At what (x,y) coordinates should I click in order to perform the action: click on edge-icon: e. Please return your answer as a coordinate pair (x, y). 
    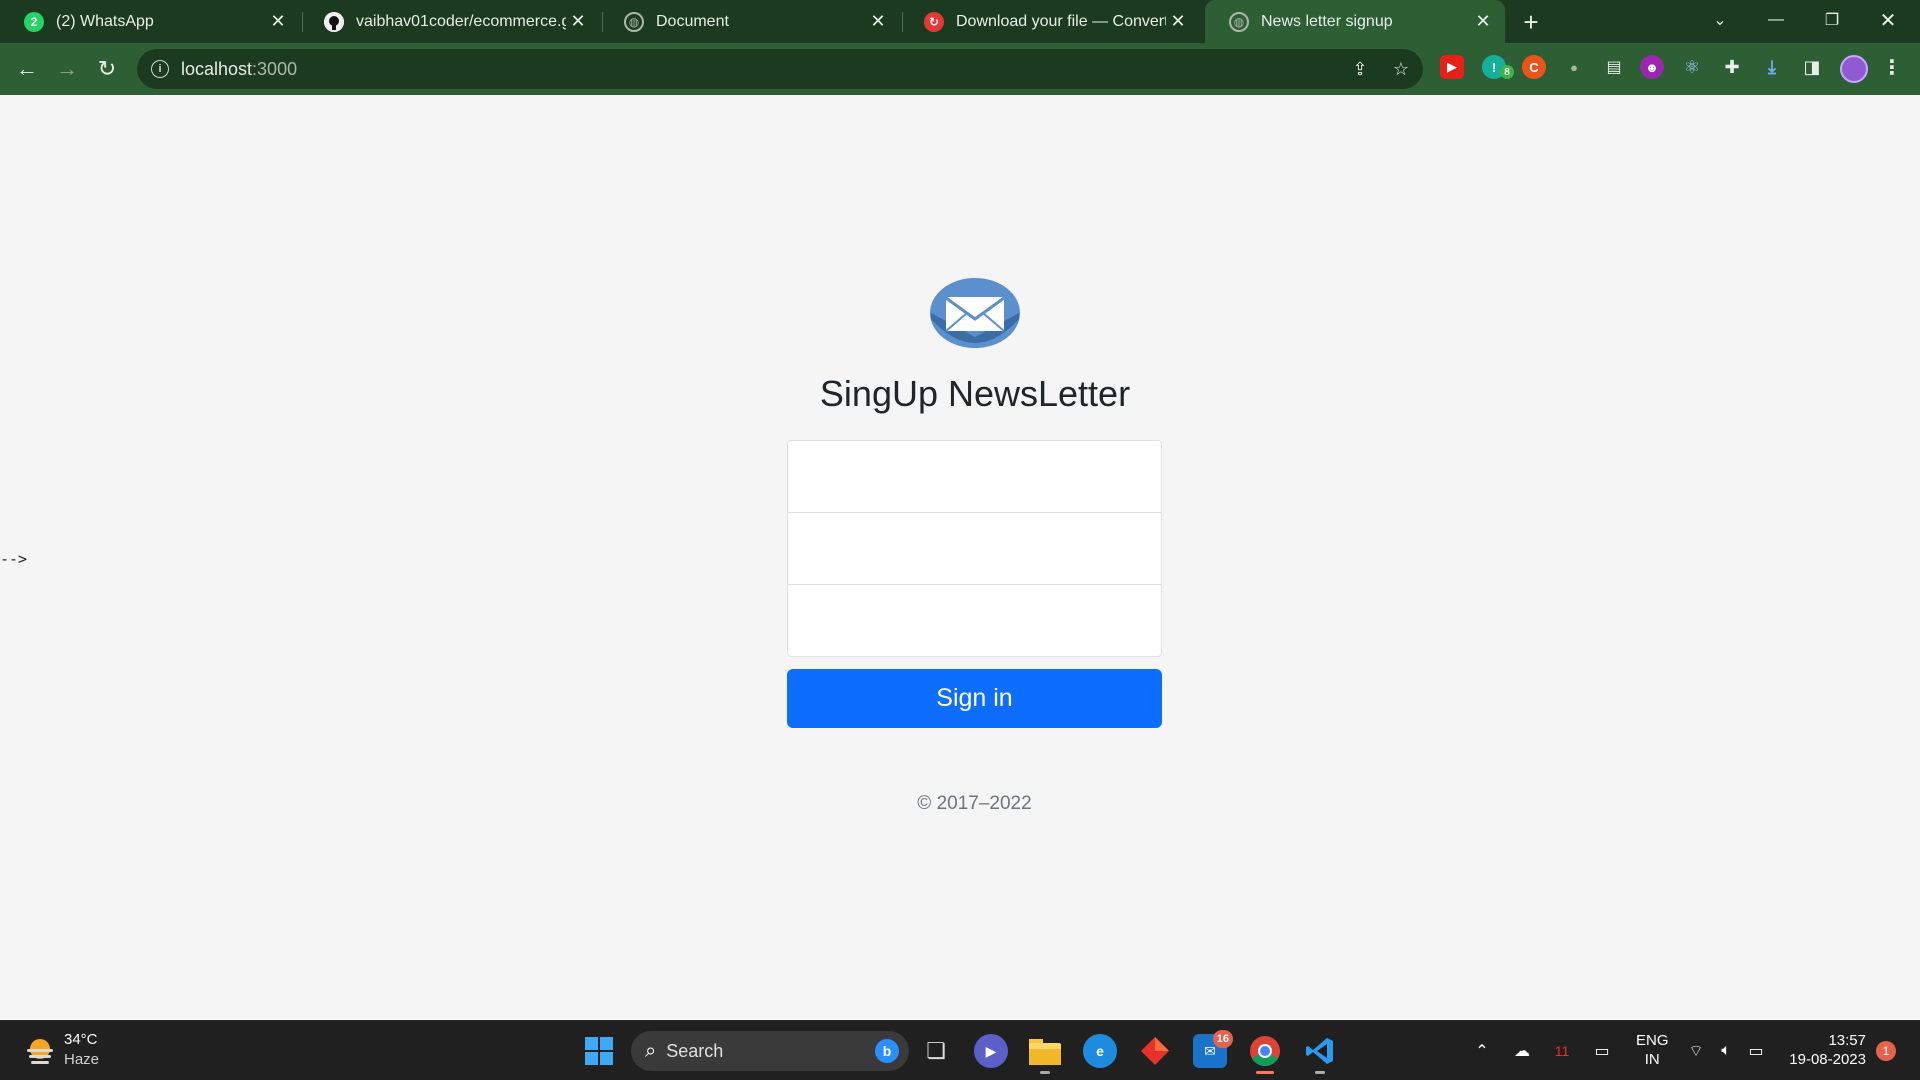
    Looking at the image, I should click on (1100, 1051).